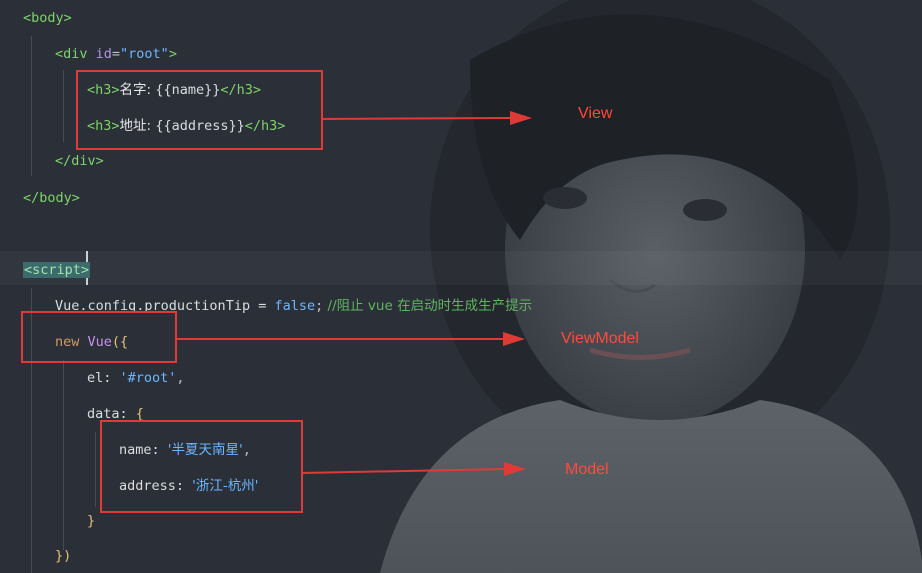 The height and width of the screenshot is (573, 922). I want to click on view-label: View, so click(595, 113).